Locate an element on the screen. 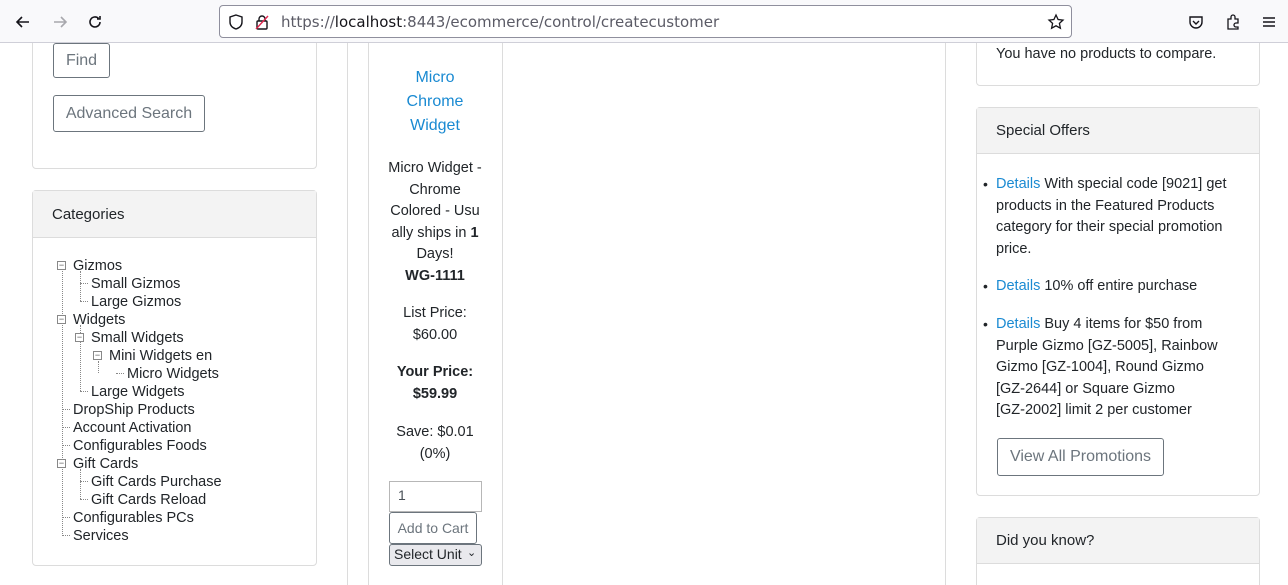 The width and height of the screenshot is (1288, 585). offer-text: With special code [9021] get is located at coordinates (1135, 184).